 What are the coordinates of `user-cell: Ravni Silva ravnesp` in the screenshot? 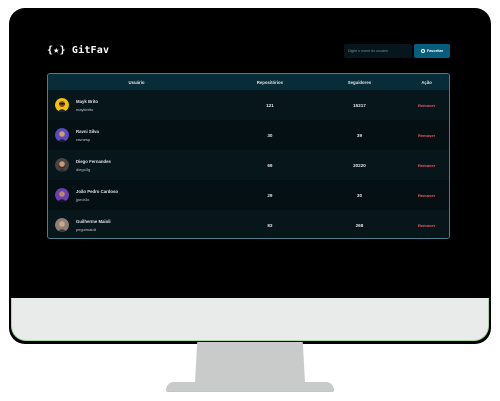 It's located at (136, 135).